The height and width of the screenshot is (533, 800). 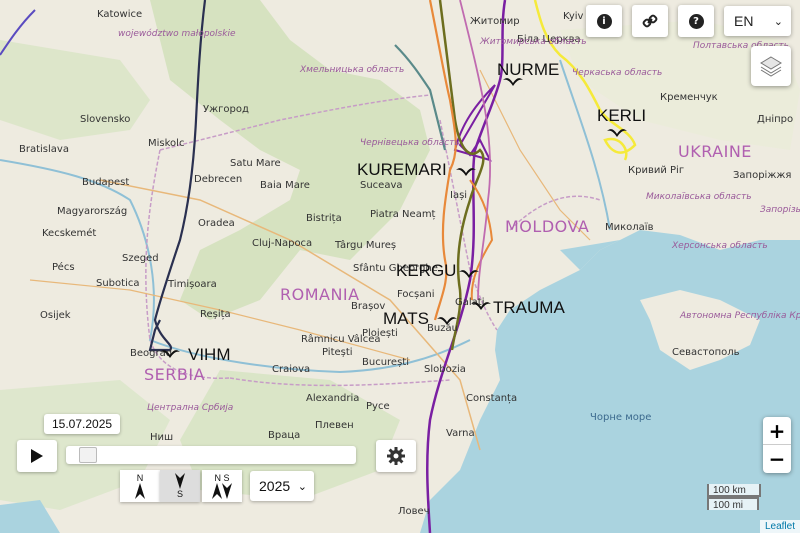 What do you see at coordinates (385, 362) in the screenshot?
I see `city-label: București` at bounding box center [385, 362].